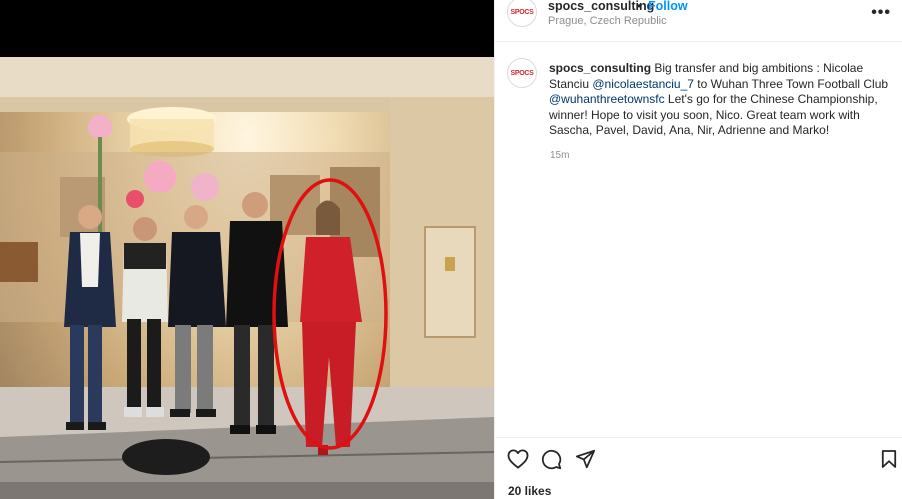  I want to click on avatar: SPOCS, so click(522, 13).